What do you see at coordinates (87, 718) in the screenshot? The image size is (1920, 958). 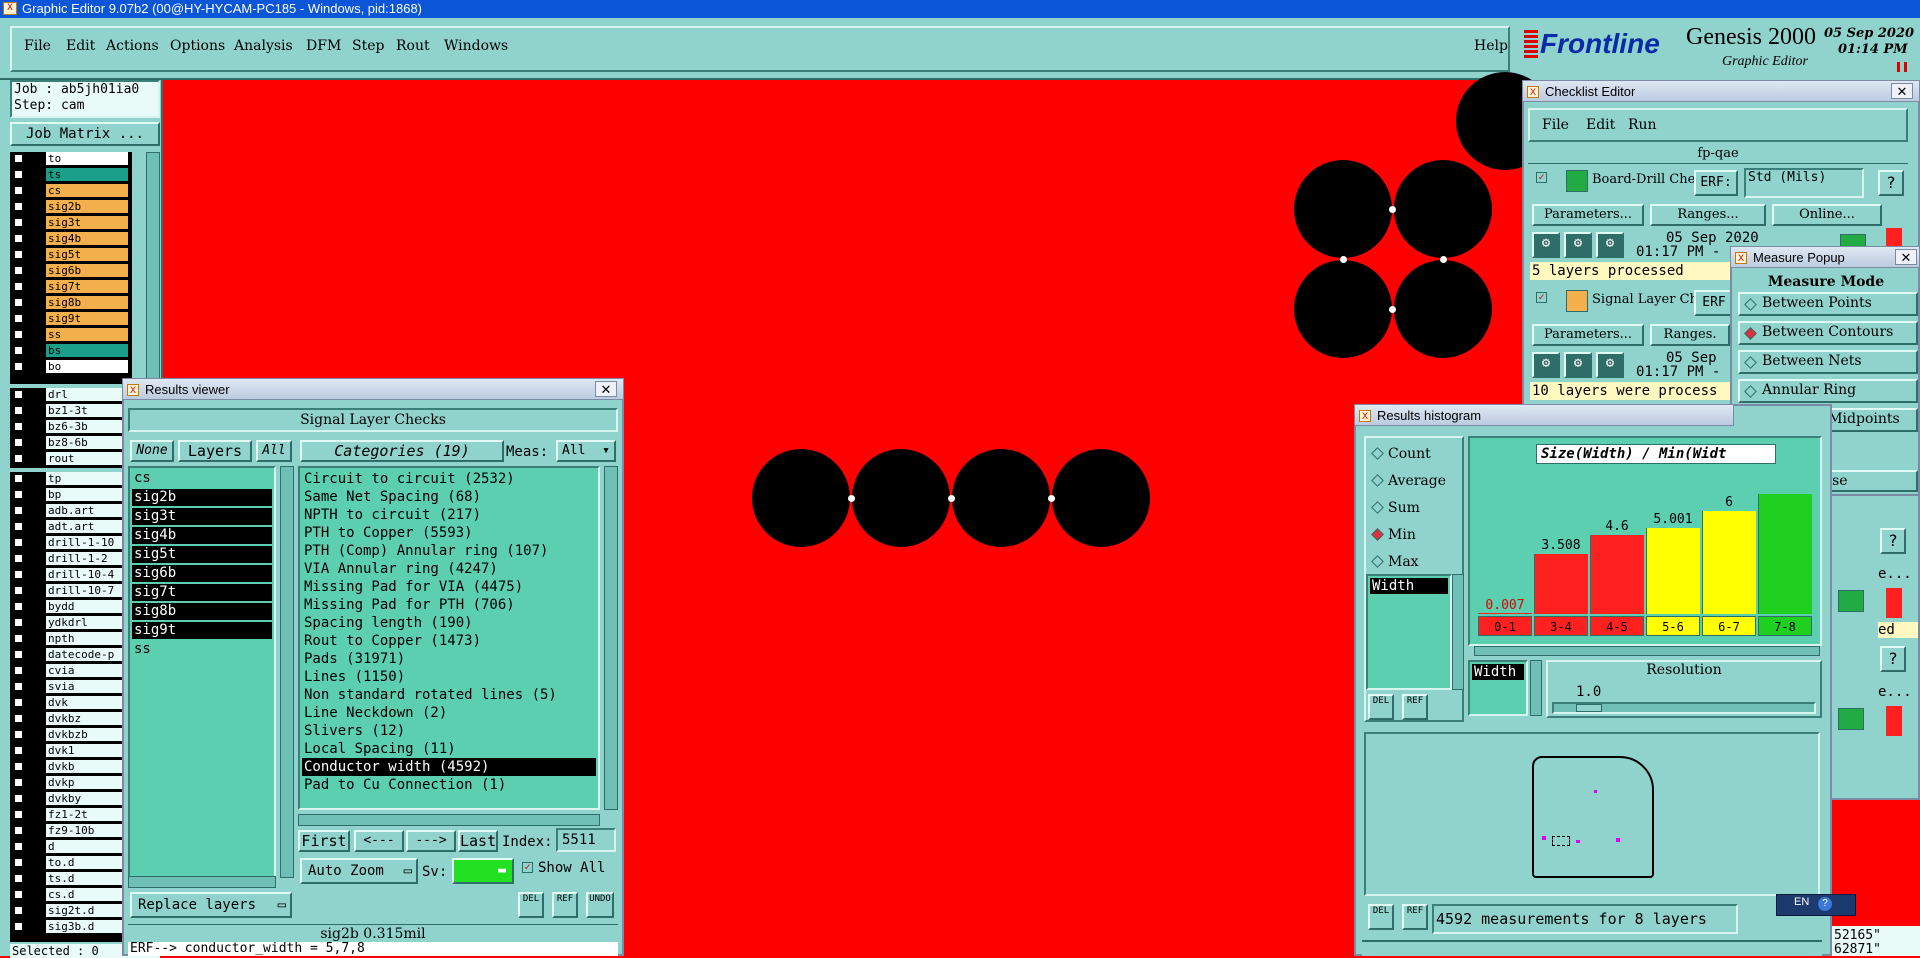 I see `layer-name: dvkbz` at bounding box center [87, 718].